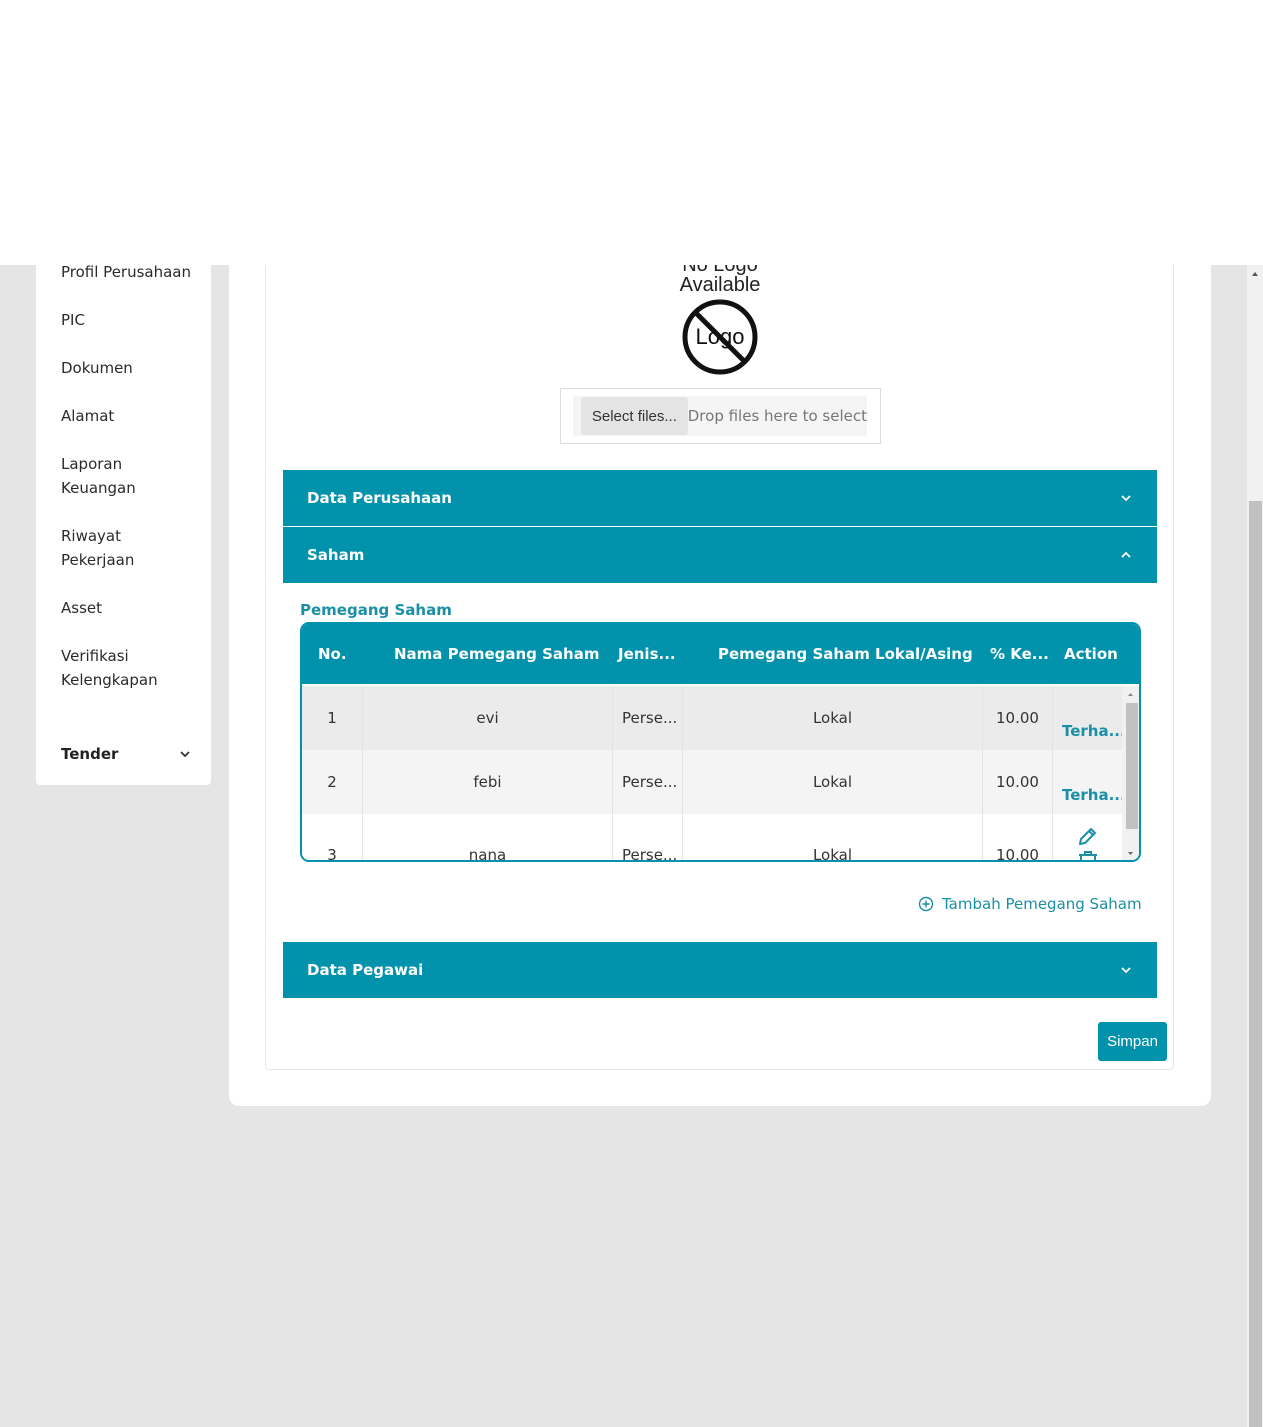 The height and width of the screenshot is (1427, 1263). Describe the element at coordinates (131, 320) in the screenshot. I see `sidebar-item-pic: PIC` at that location.